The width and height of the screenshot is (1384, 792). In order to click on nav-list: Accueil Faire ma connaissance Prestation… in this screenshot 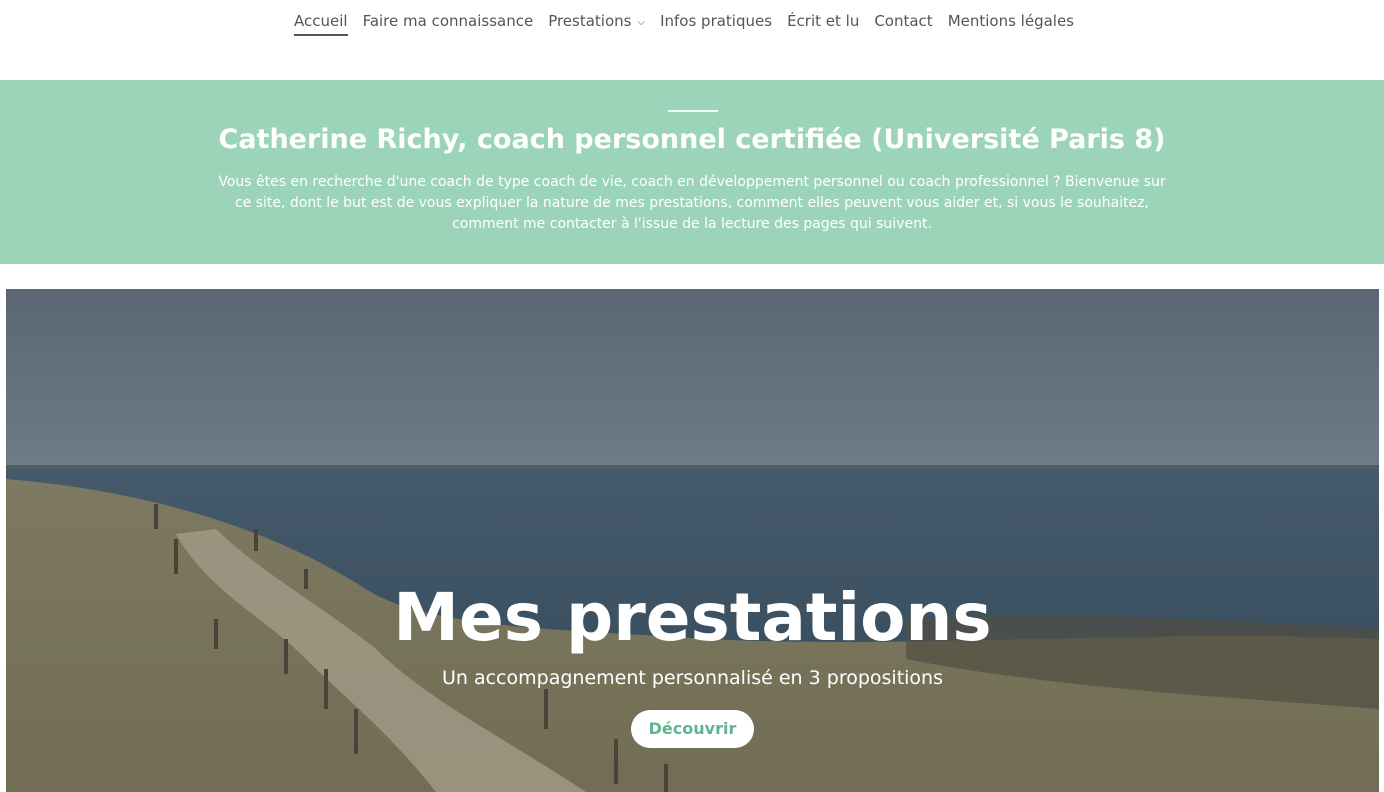, I will do `click(687, 24)`.